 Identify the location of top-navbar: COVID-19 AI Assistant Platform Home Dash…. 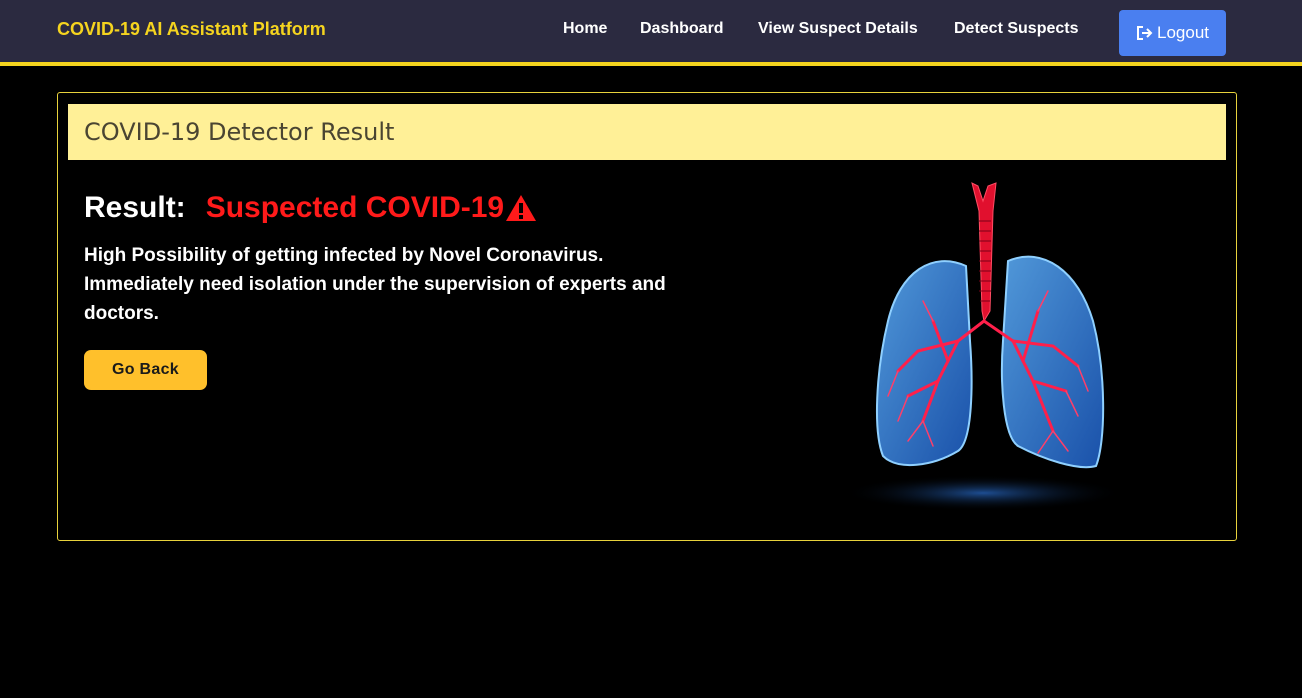
(651, 33).